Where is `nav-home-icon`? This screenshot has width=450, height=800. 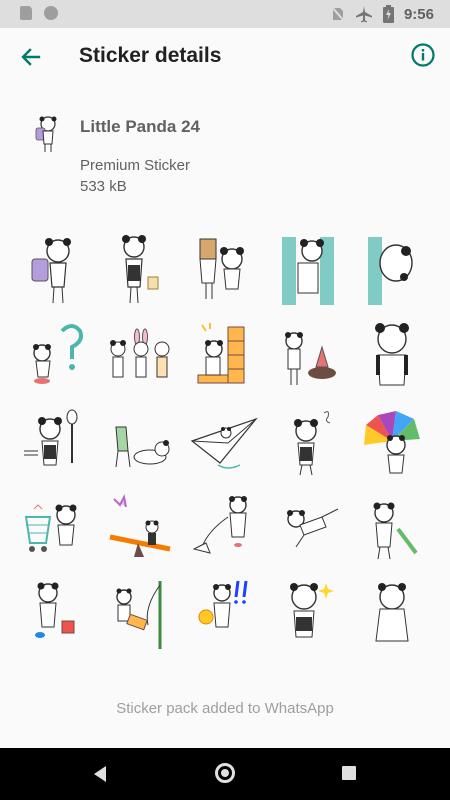 nav-home-icon is located at coordinates (225, 773).